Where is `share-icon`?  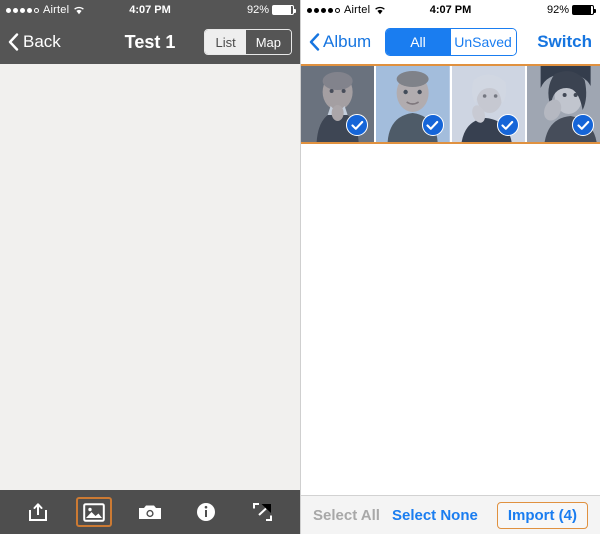 share-icon is located at coordinates (38, 512).